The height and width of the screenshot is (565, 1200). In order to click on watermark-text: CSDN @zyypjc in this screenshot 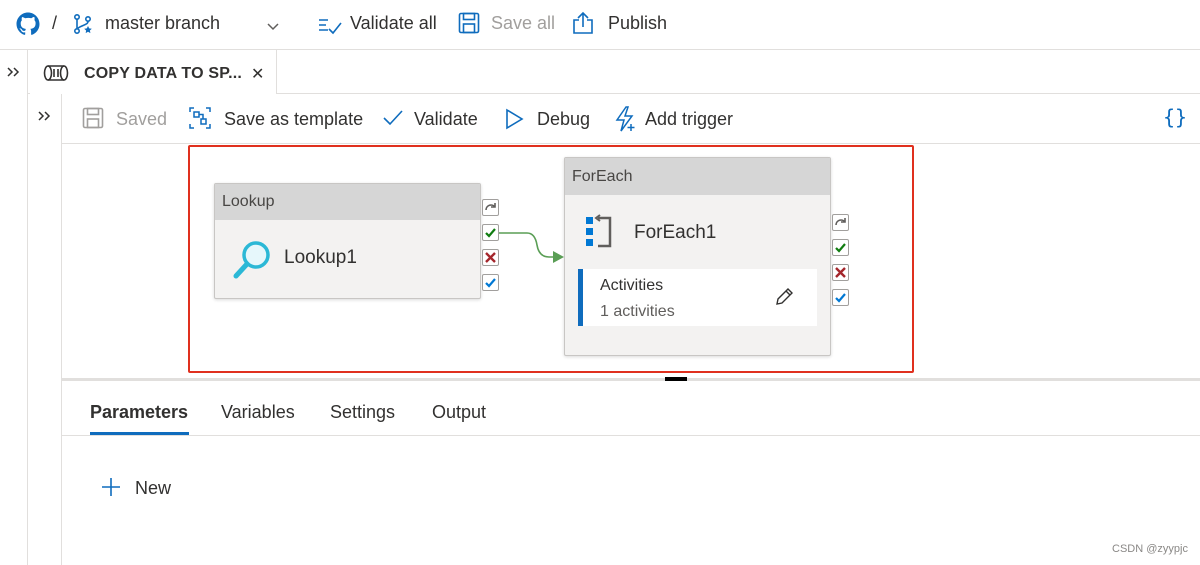, I will do `click(1150, 549)`.